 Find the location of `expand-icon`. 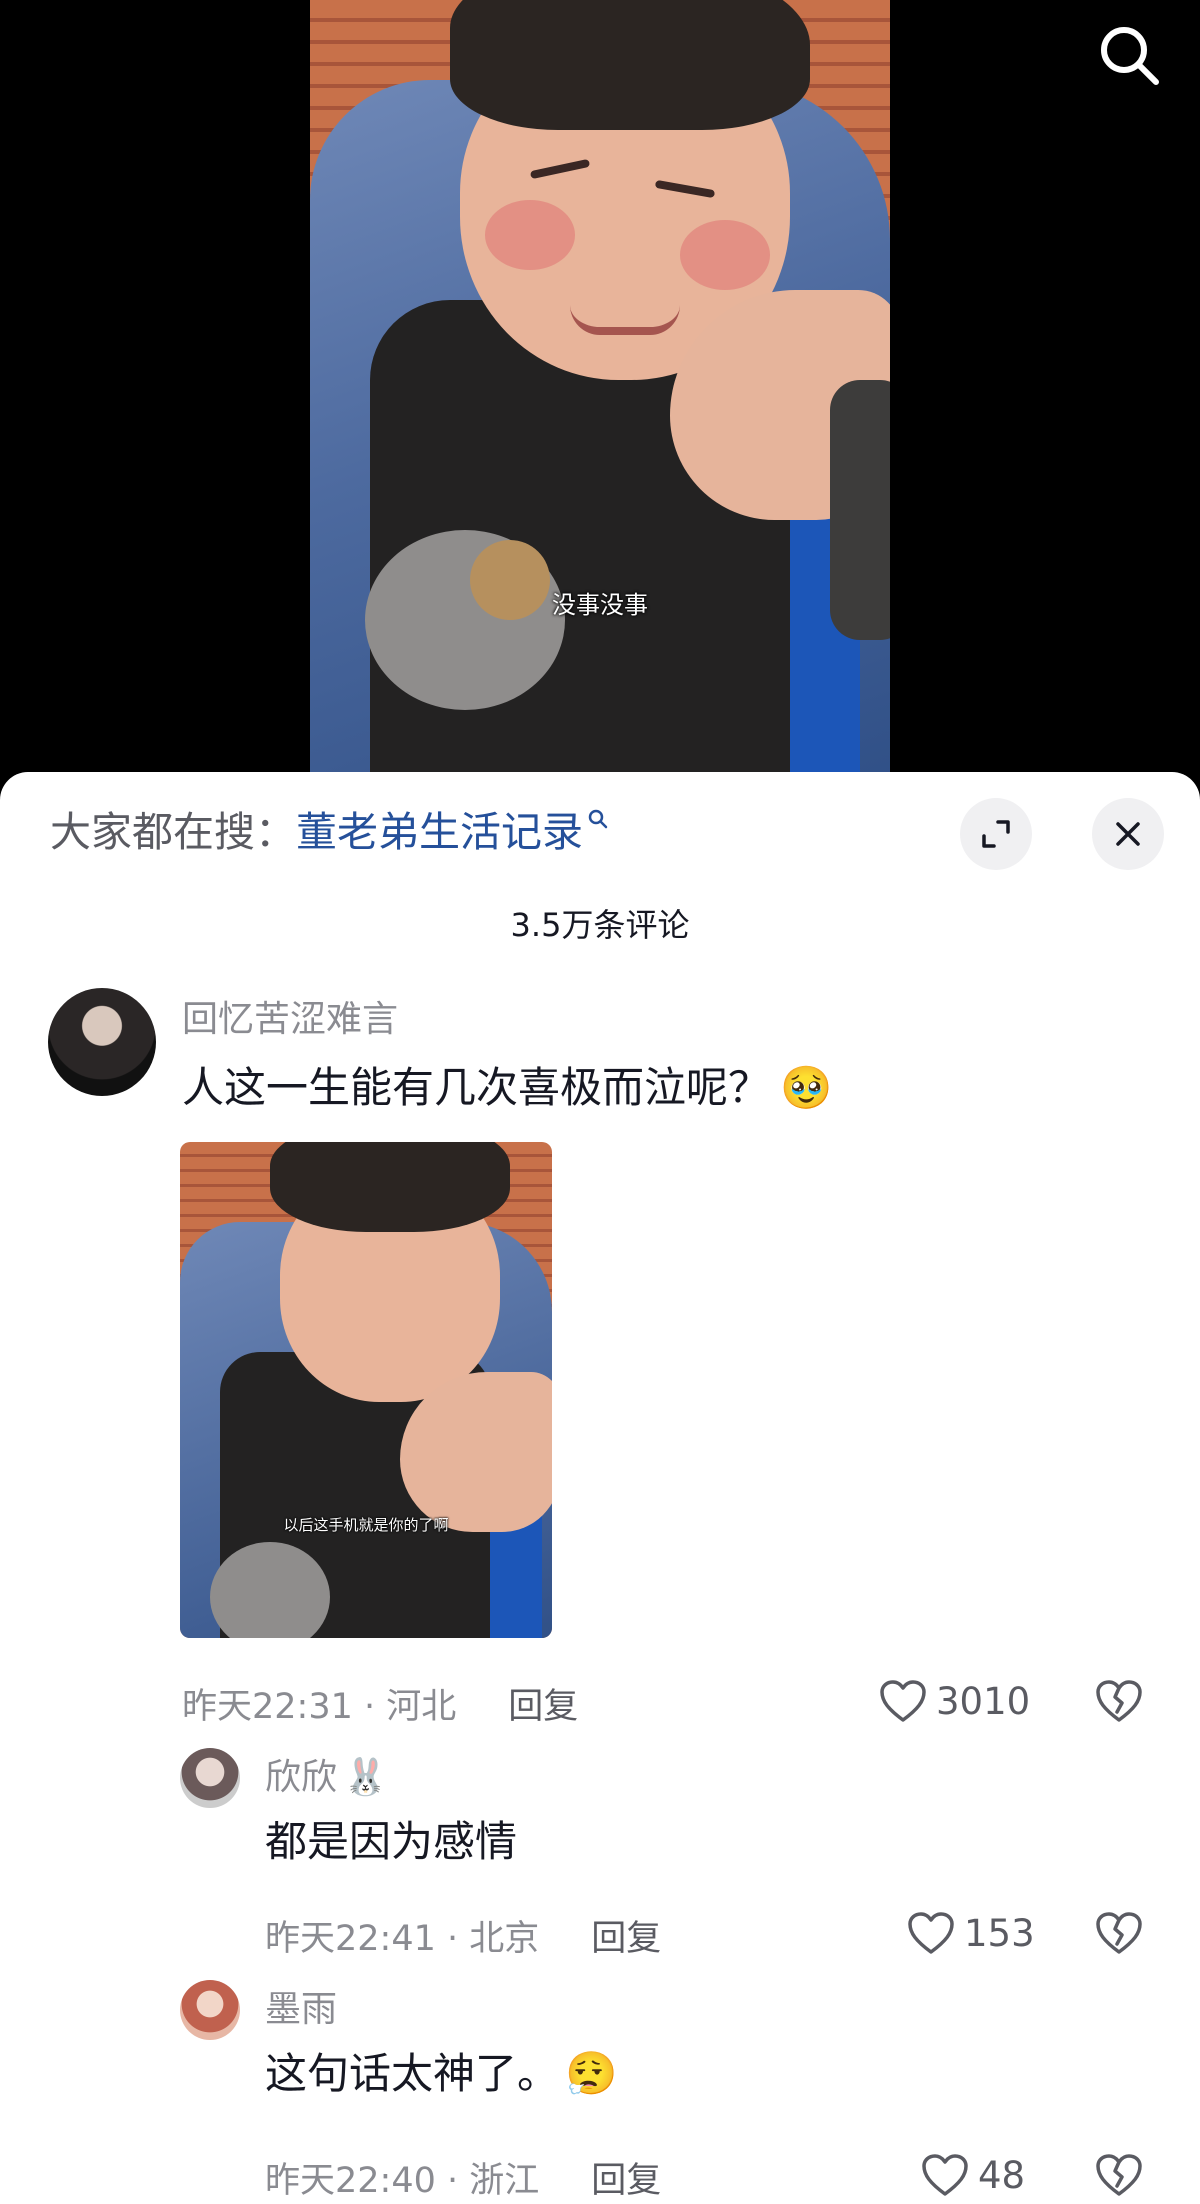

expand-icon is located at coordinates (996, 834).